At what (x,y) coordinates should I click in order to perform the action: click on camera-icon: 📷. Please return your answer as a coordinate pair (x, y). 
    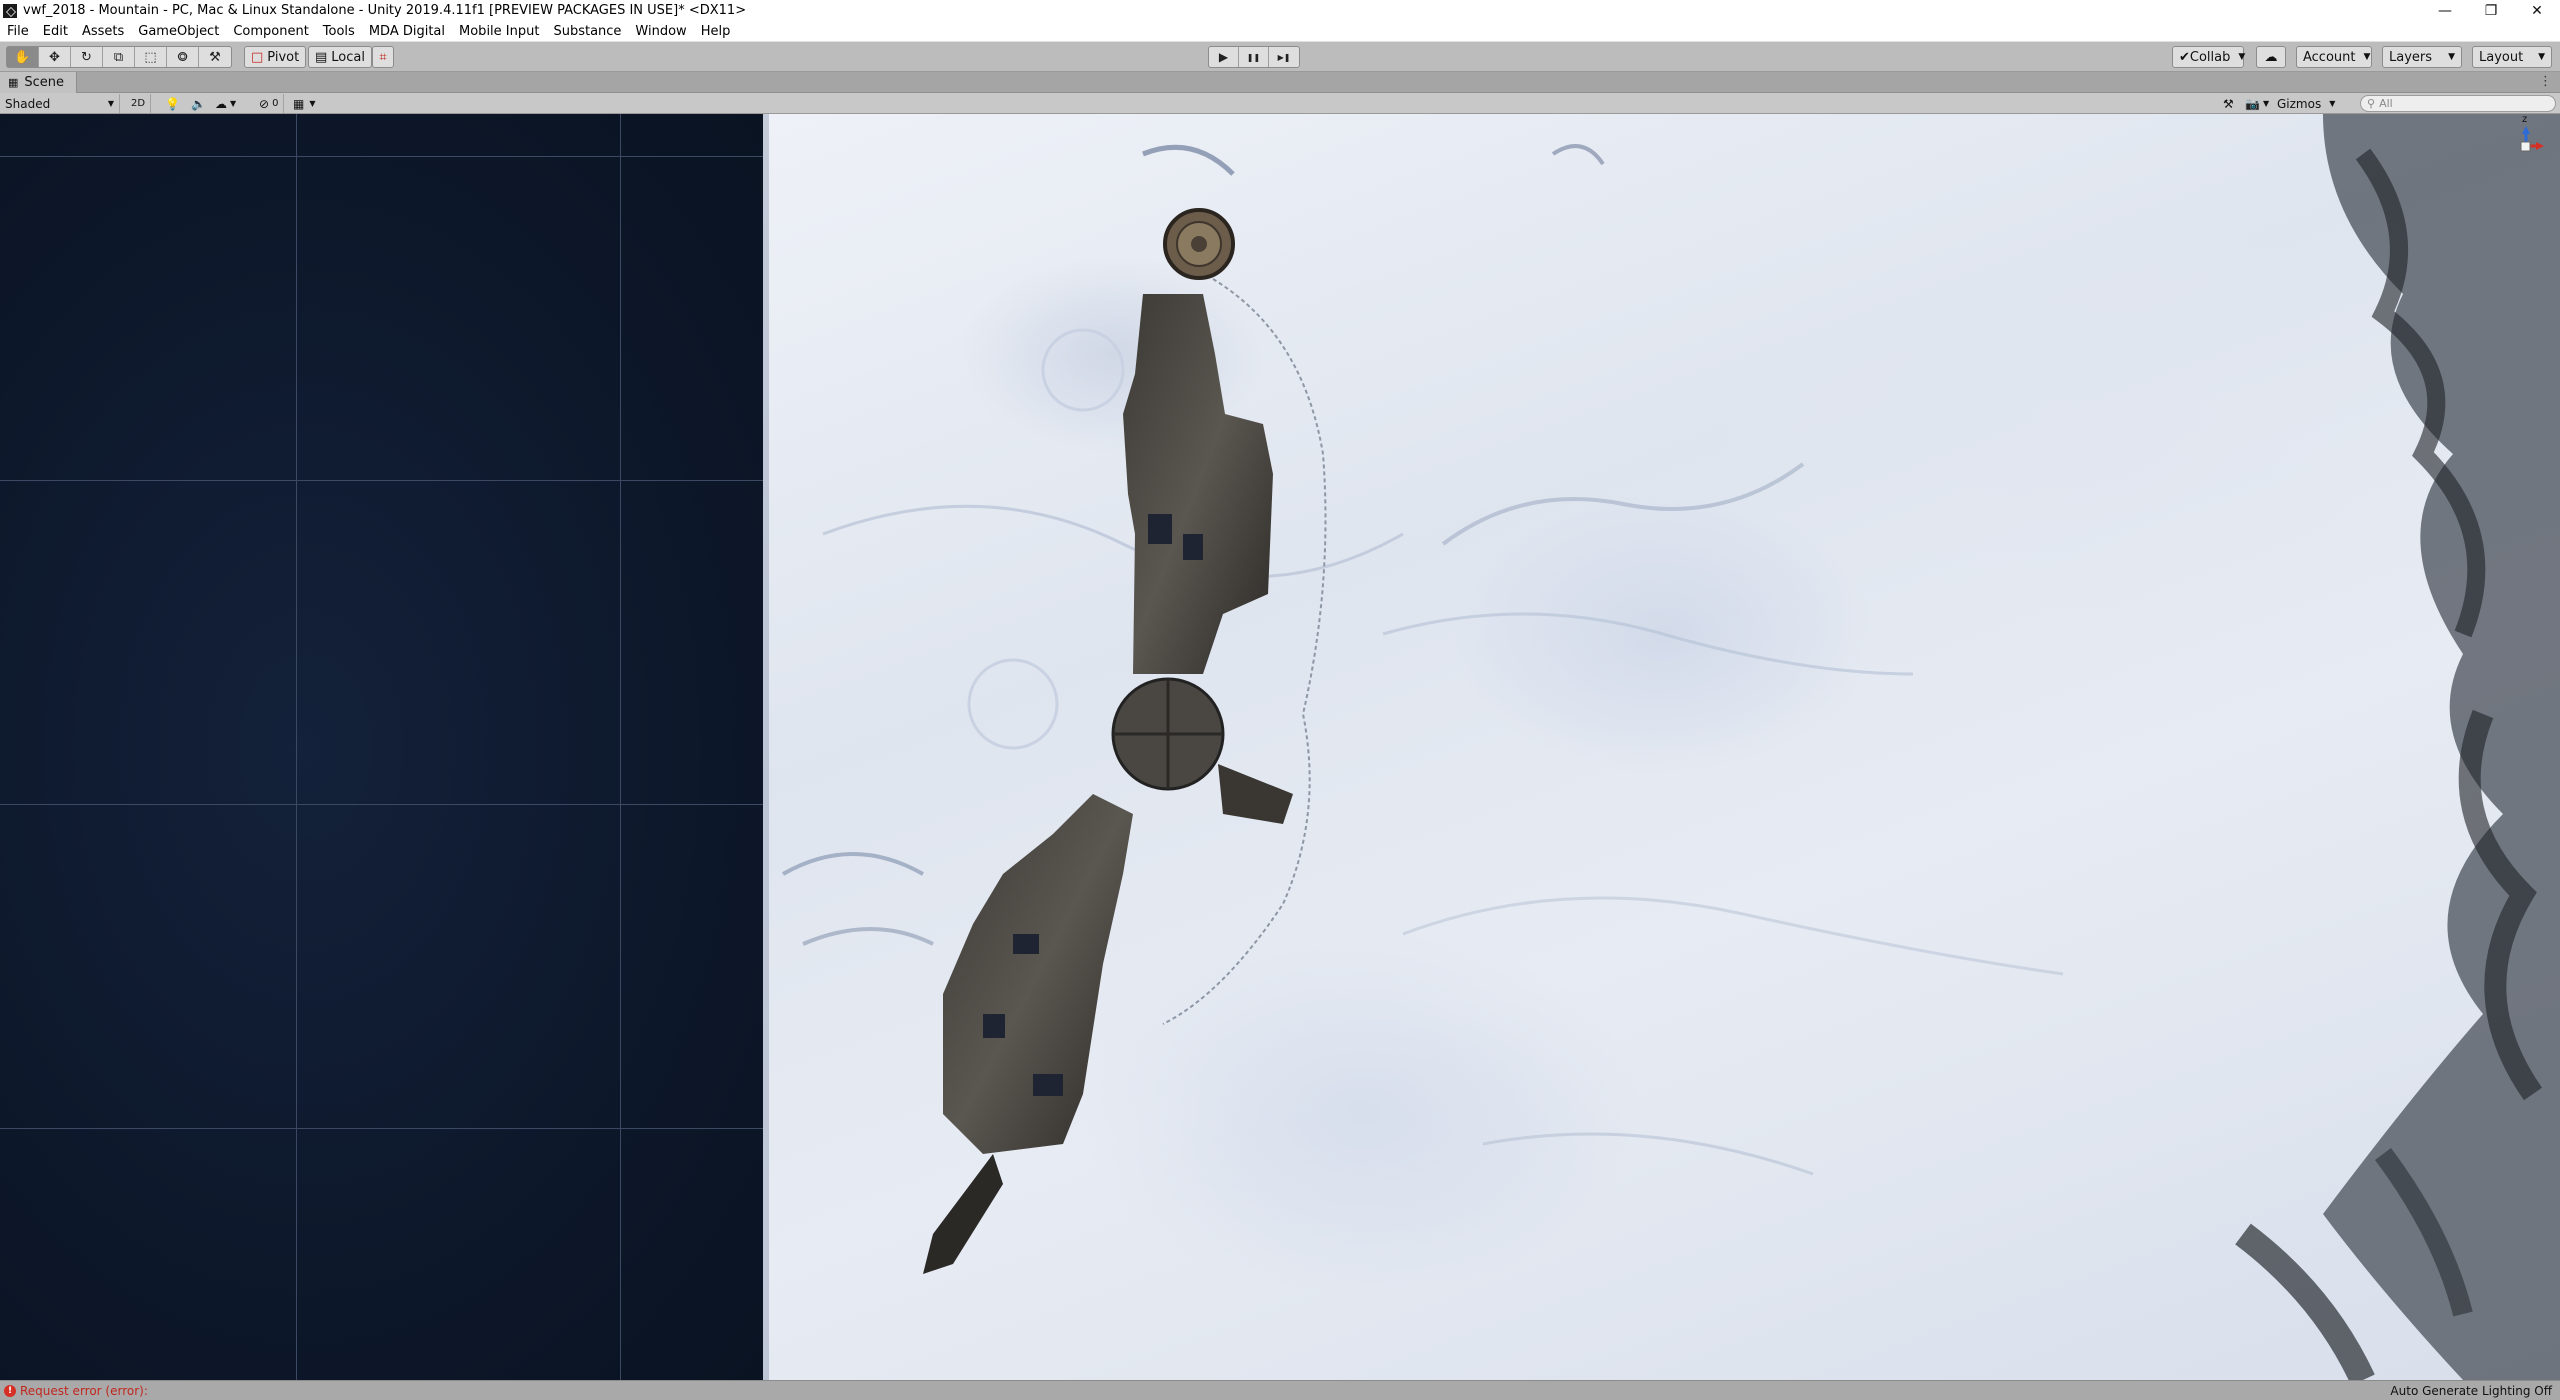
    Looking at the image, I should click on (2252, 103).